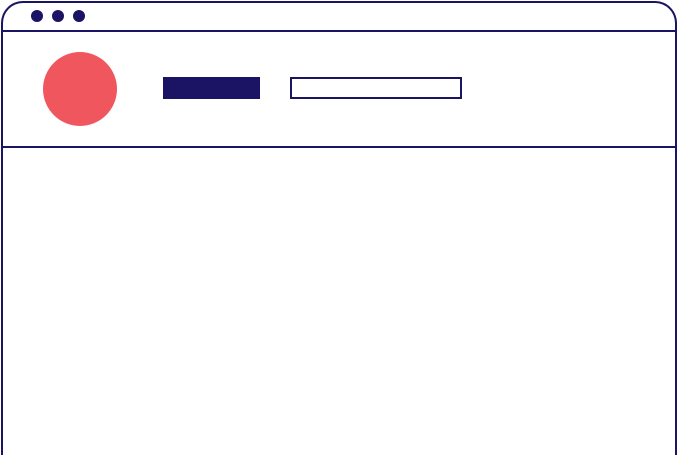  I want to click on title-bar, so click(339, 17).